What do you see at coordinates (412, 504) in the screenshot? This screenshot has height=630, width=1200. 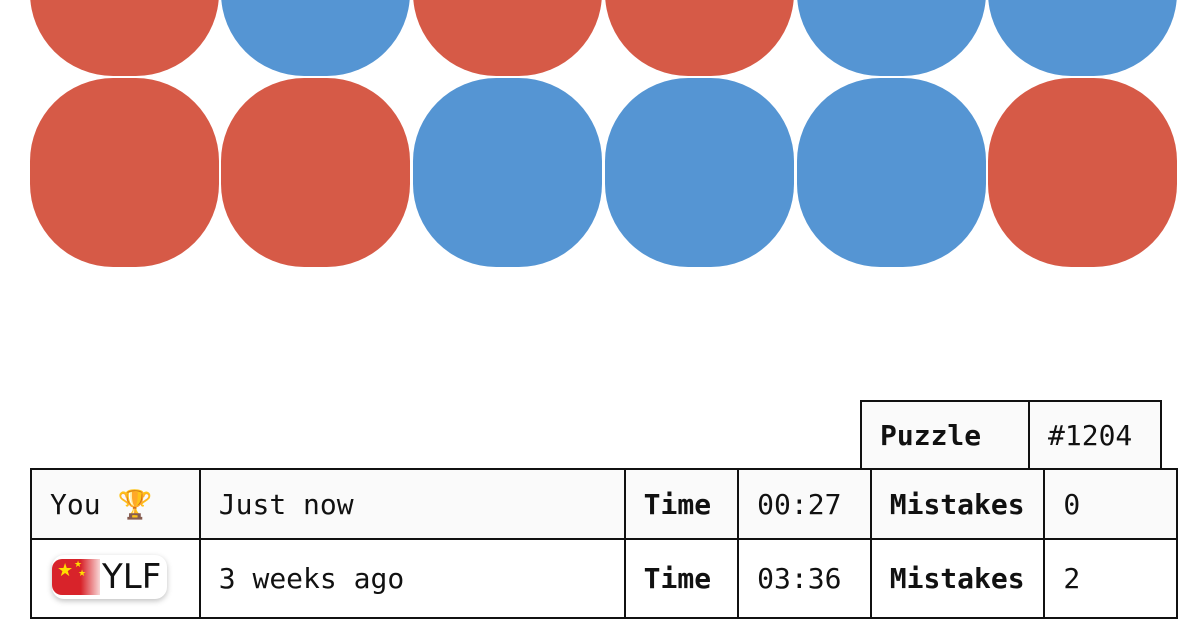 I see `when-cell: Just now` at bounding box center [412, 504].